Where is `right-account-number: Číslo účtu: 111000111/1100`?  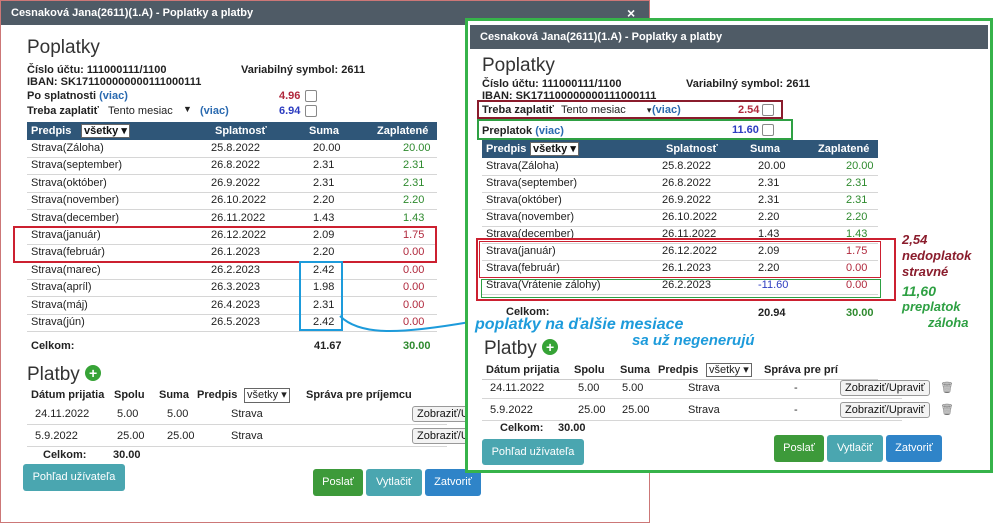 right-account-number: Číslo účtu: 111000111/1100 is located at coordinates (552, 84).